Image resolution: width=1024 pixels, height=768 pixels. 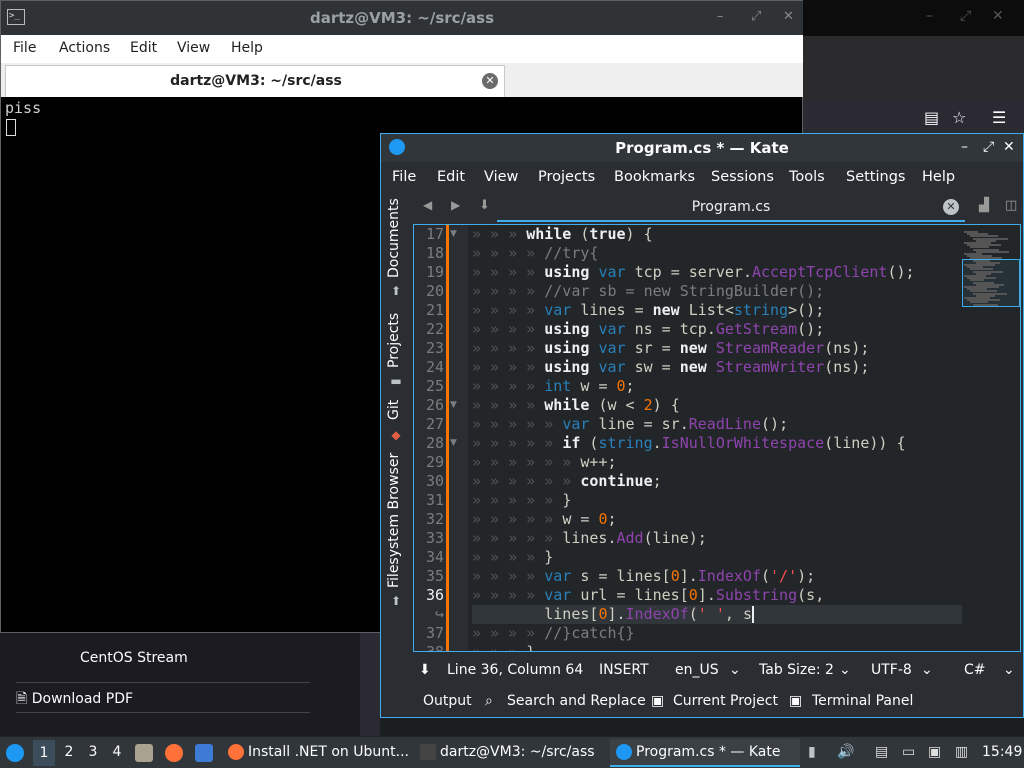 I want to click on line-number: 31, so click(x=429, y=500).